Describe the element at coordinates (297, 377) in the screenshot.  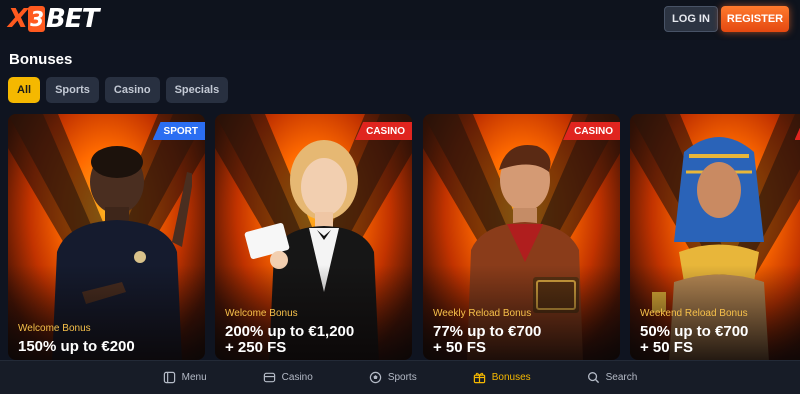
I see `nav-label: Casino` at that location.